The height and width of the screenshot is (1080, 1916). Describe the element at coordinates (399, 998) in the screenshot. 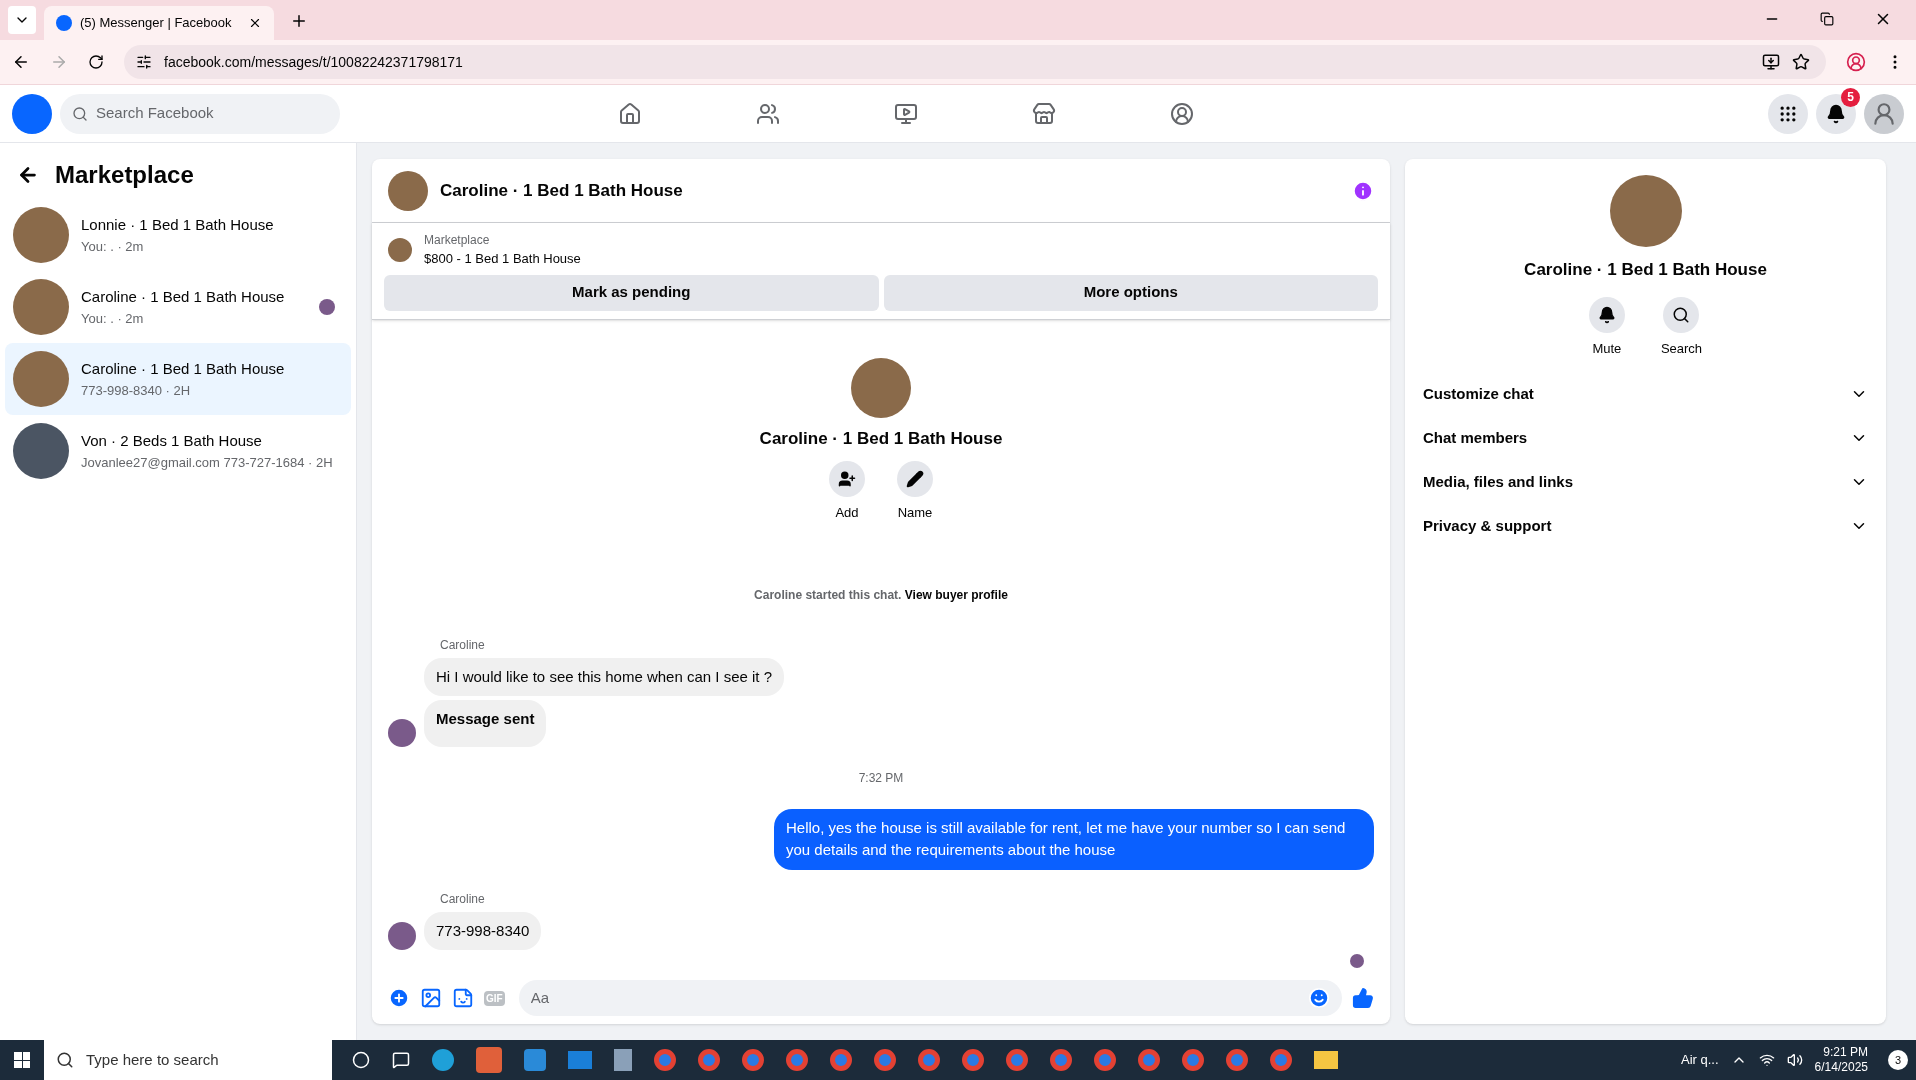

I see `plus-icon` at that location.